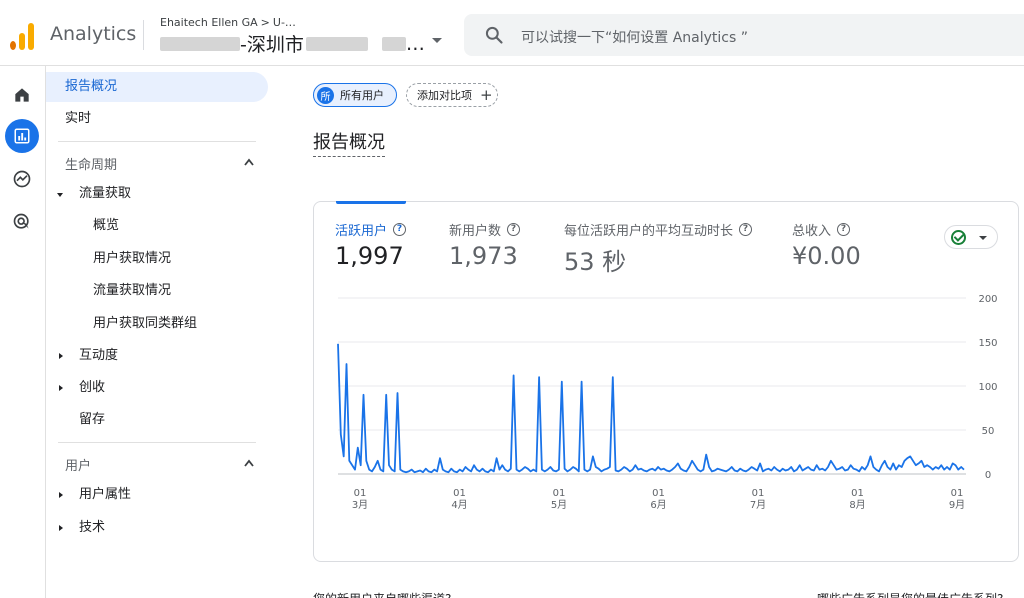  What do you see at coordinates (209, 22) in the screenshot?
I see `account-name: Ehaitech Ellen GA` at bounding box center [209, 22].